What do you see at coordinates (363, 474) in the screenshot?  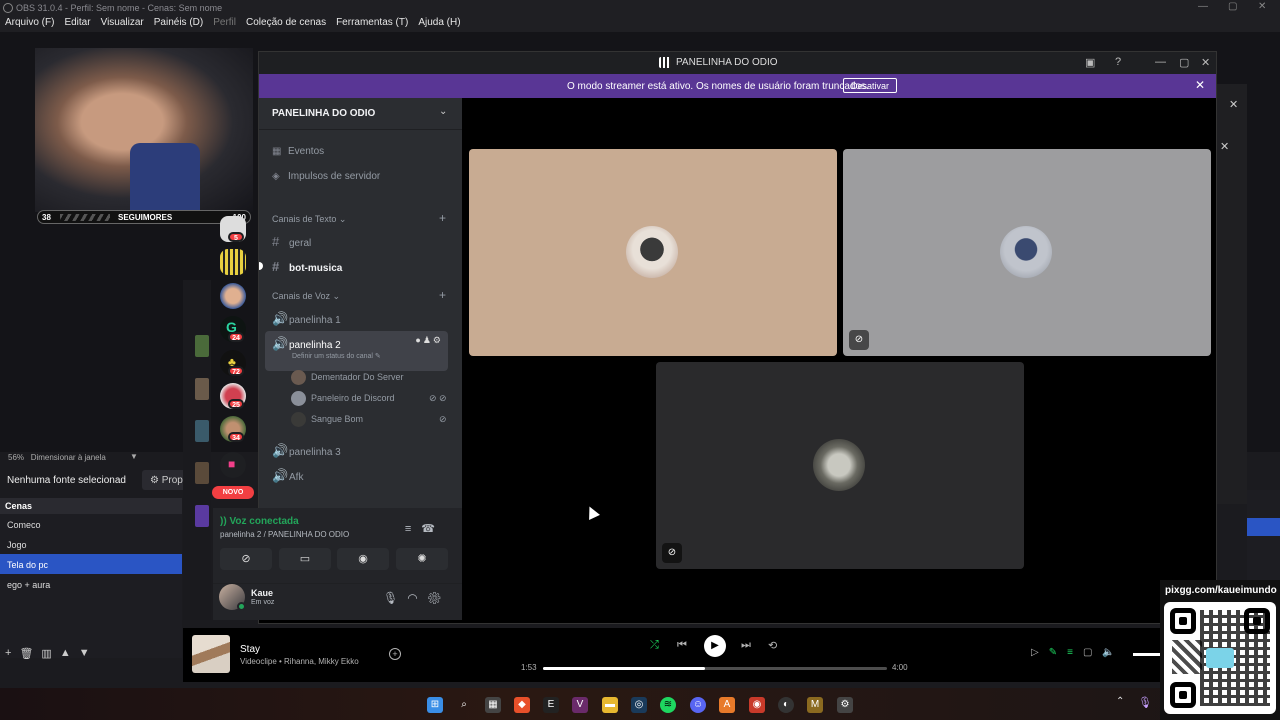 I see `voice-channel: 🔊Afk` at bounding box center [363, 474].